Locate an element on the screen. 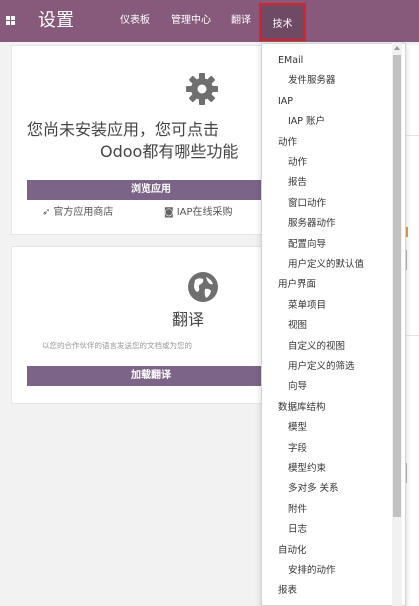  menu-item: 发件服务器 is located at coordinates (312, 81).